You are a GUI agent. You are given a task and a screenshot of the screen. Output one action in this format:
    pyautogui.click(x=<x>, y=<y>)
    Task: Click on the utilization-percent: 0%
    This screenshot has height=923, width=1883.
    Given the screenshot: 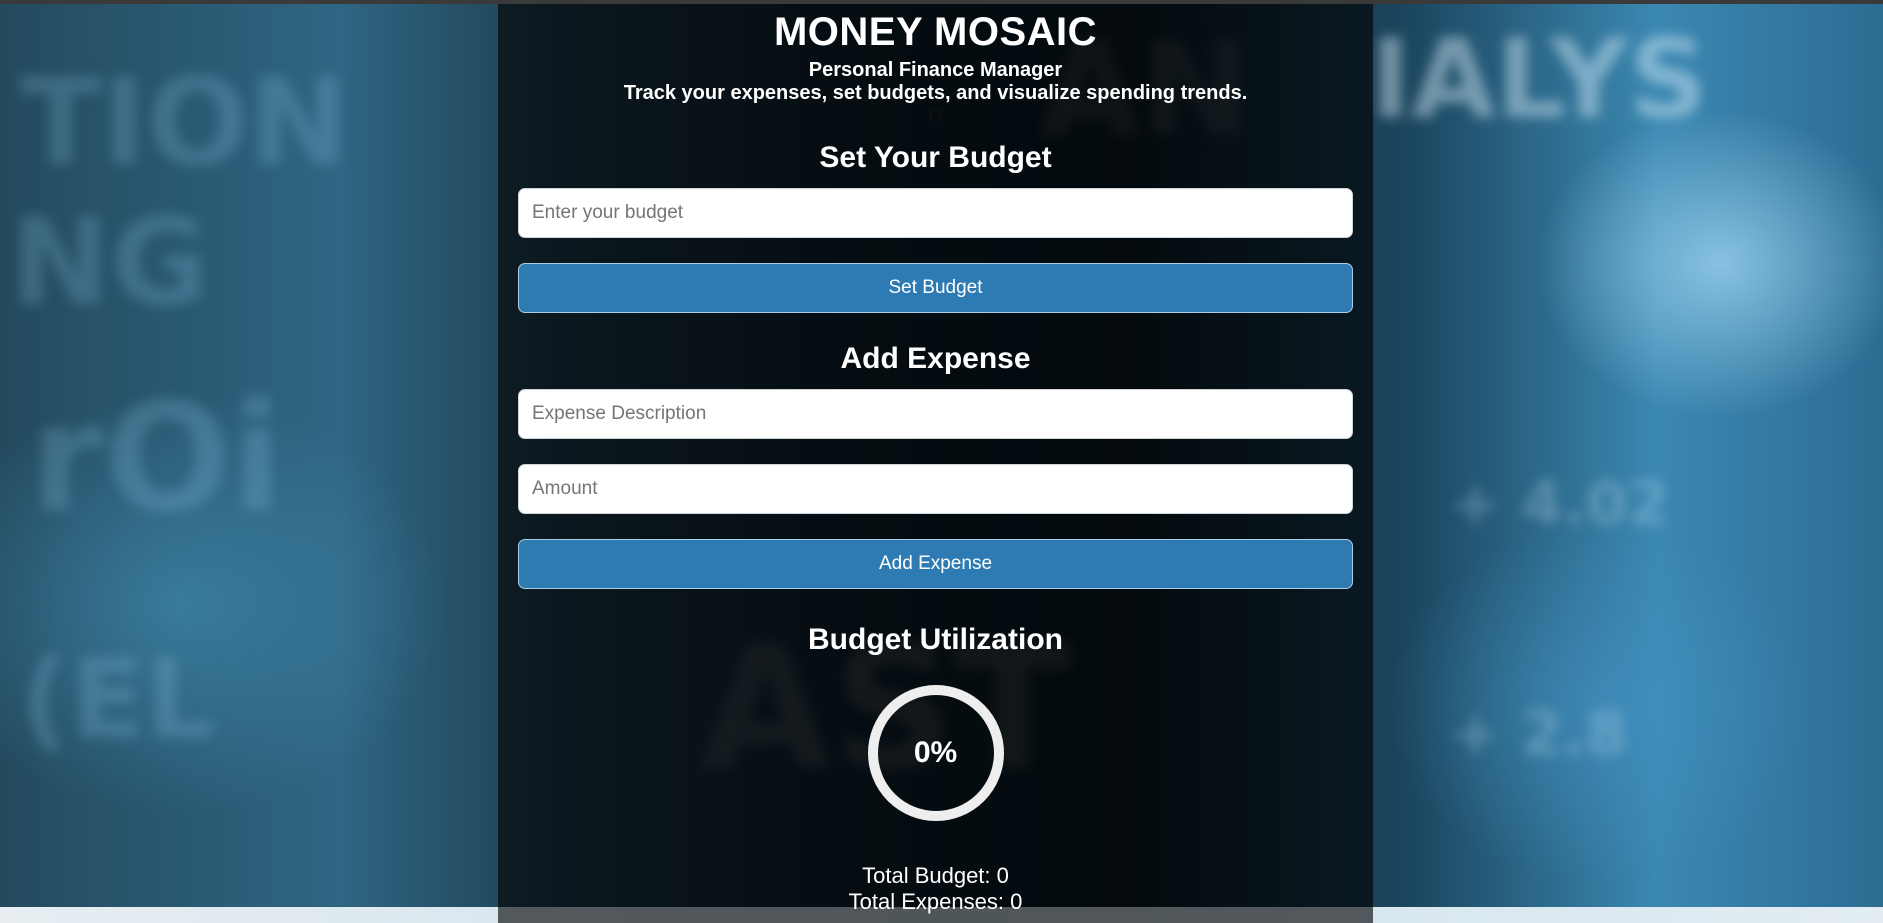 What is the action you would take?
    pyautogui.click(x=935, y=752)
    